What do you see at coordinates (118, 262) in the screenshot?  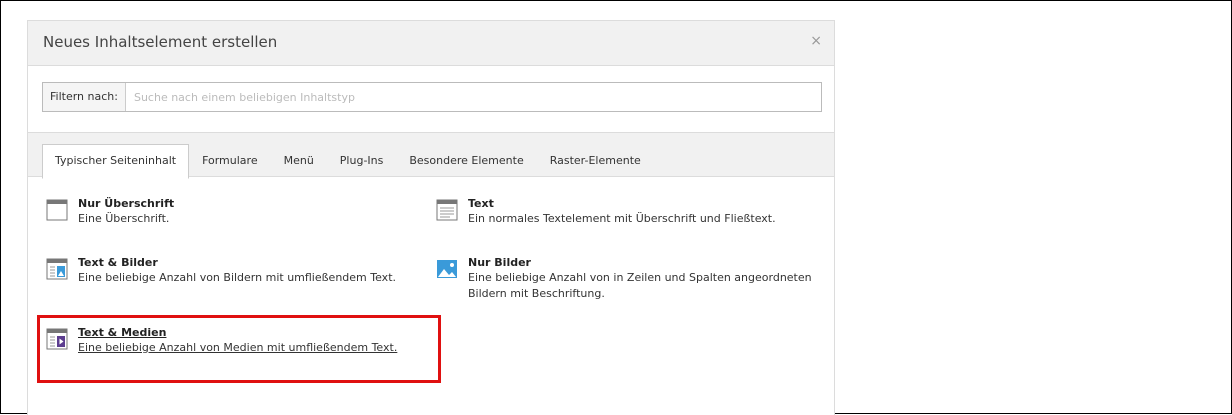 I see `element-name: Text & Bilder` at bounding box center [118, 262].